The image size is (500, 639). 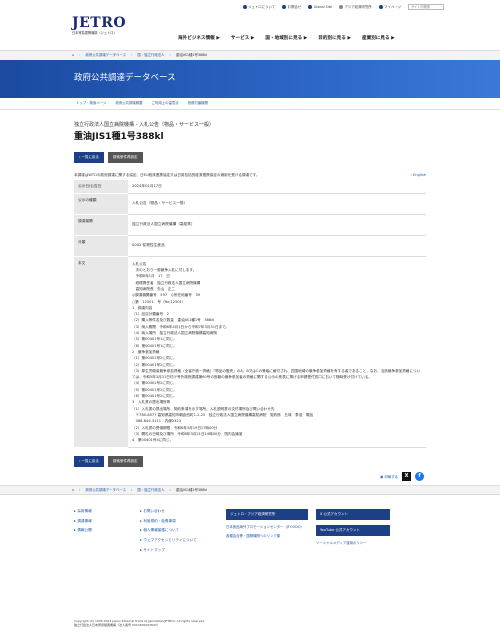 What do you see at coordinates (179, 540) in the screenshot?
I see `footer-link: ウェブアクセシビリティについて` at bounding box center [179, 540].